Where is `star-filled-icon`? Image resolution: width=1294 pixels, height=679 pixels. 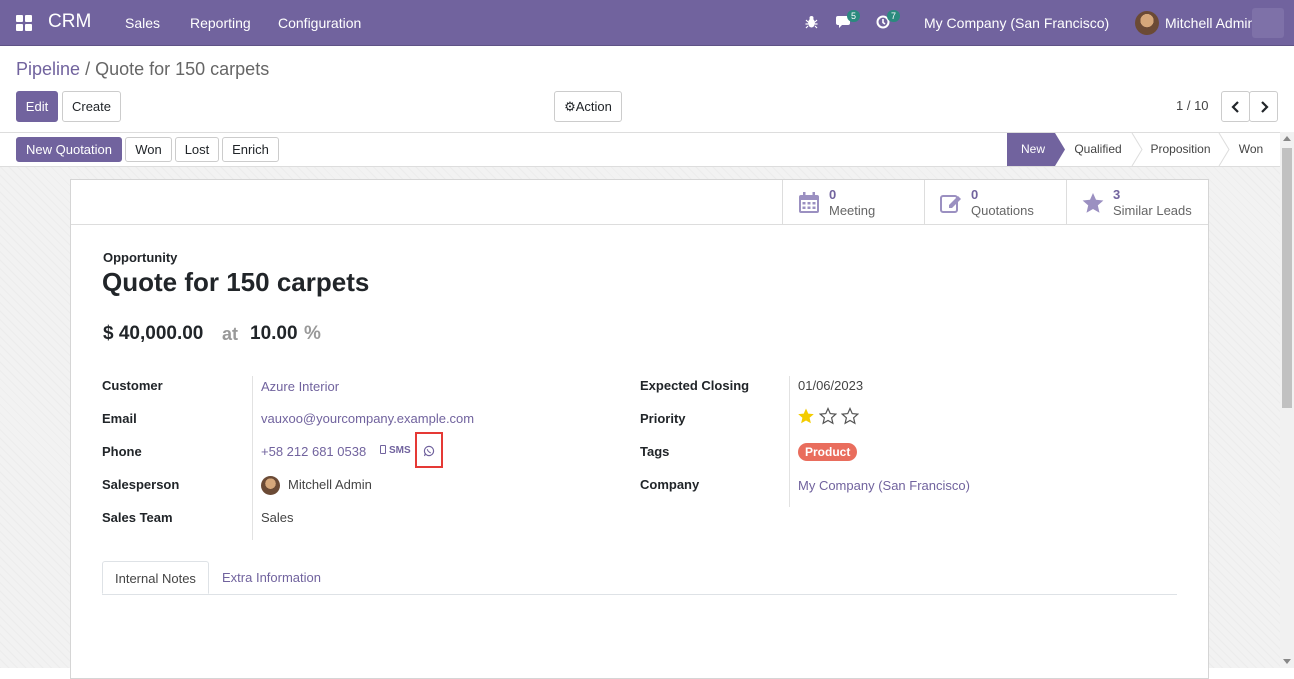
star-filled-icon is located at coordinates (806, 416).